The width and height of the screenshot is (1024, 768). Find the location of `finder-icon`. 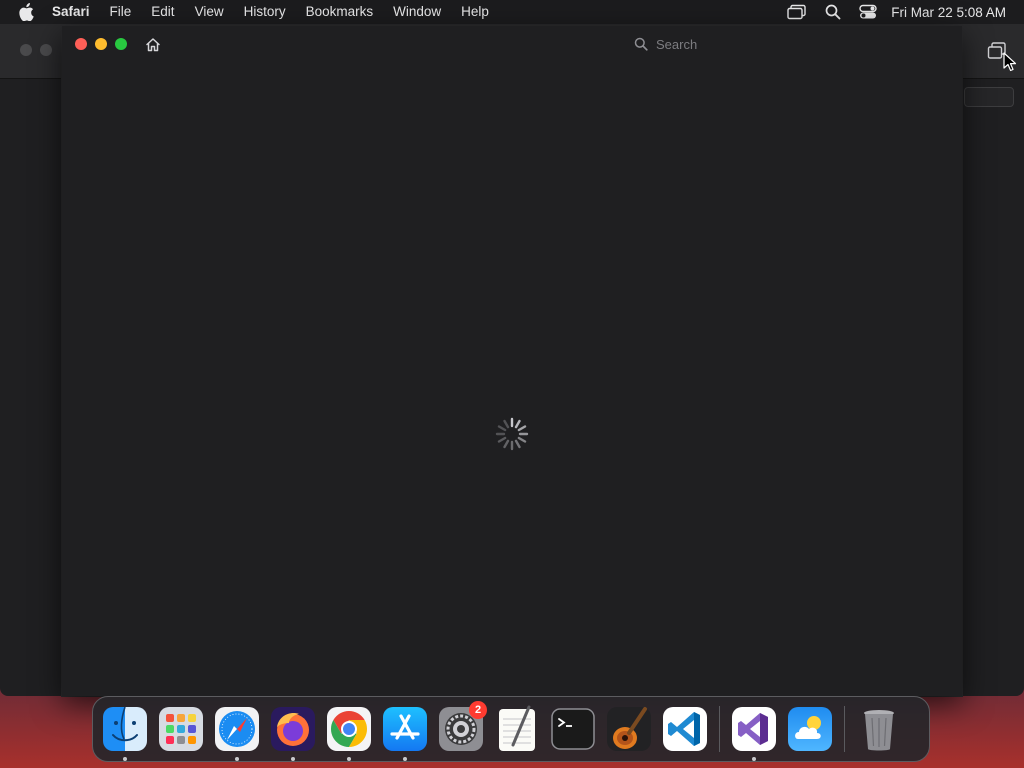

finder-icon is located at coordinates (125, 728).